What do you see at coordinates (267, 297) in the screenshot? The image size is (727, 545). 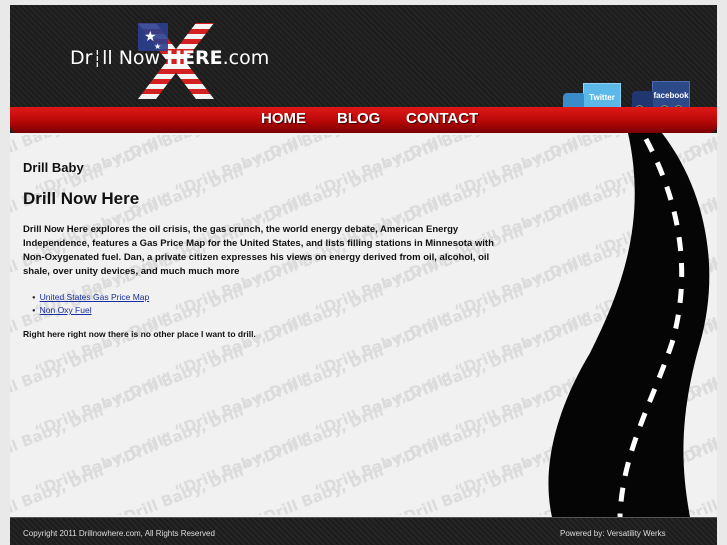 I see `list-item: United States Gas Price Map` at bounding box center [267, 297].